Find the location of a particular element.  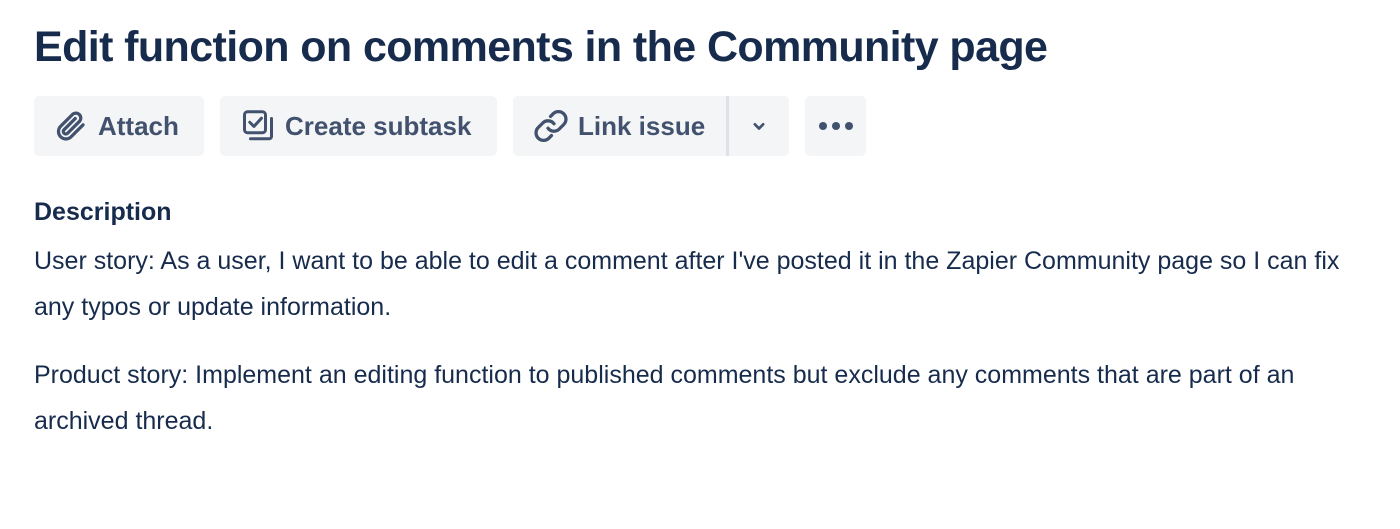

create-subtask-button-label: Create subtask is located at coordinates (378, 125).